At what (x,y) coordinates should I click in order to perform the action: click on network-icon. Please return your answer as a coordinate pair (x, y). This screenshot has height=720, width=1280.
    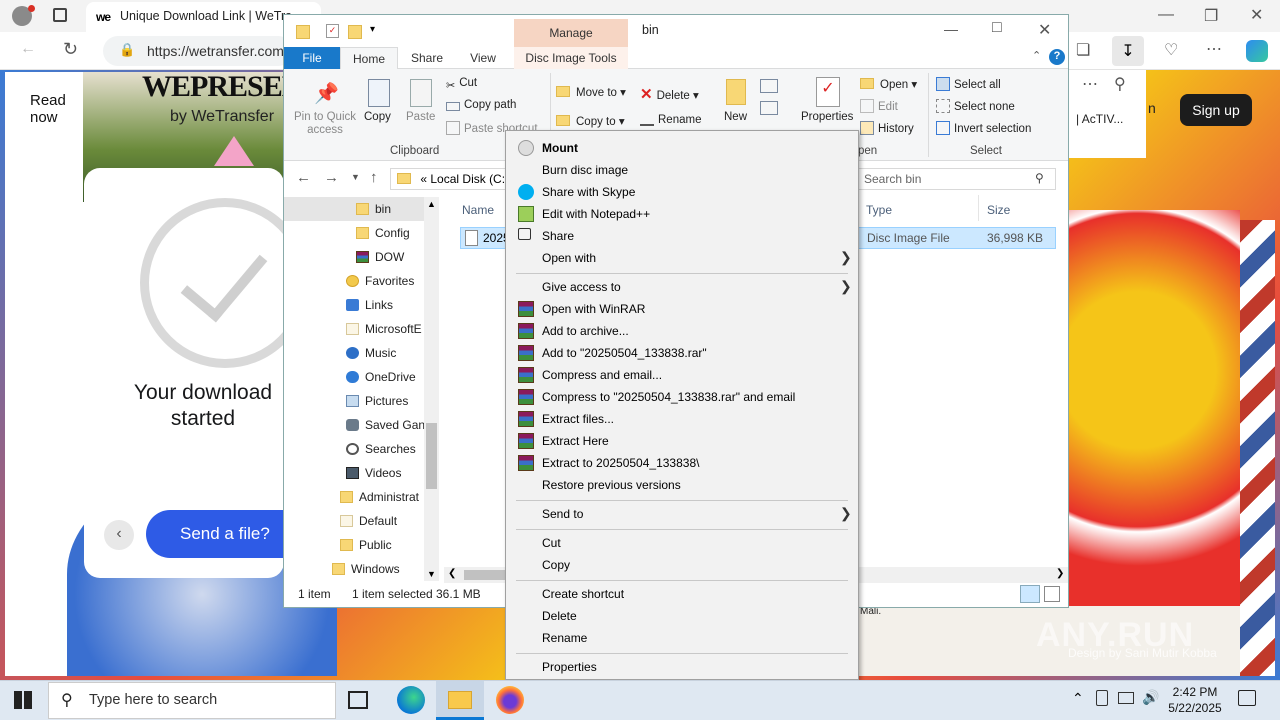
    Looking at the image, I should click on (1126, 698).